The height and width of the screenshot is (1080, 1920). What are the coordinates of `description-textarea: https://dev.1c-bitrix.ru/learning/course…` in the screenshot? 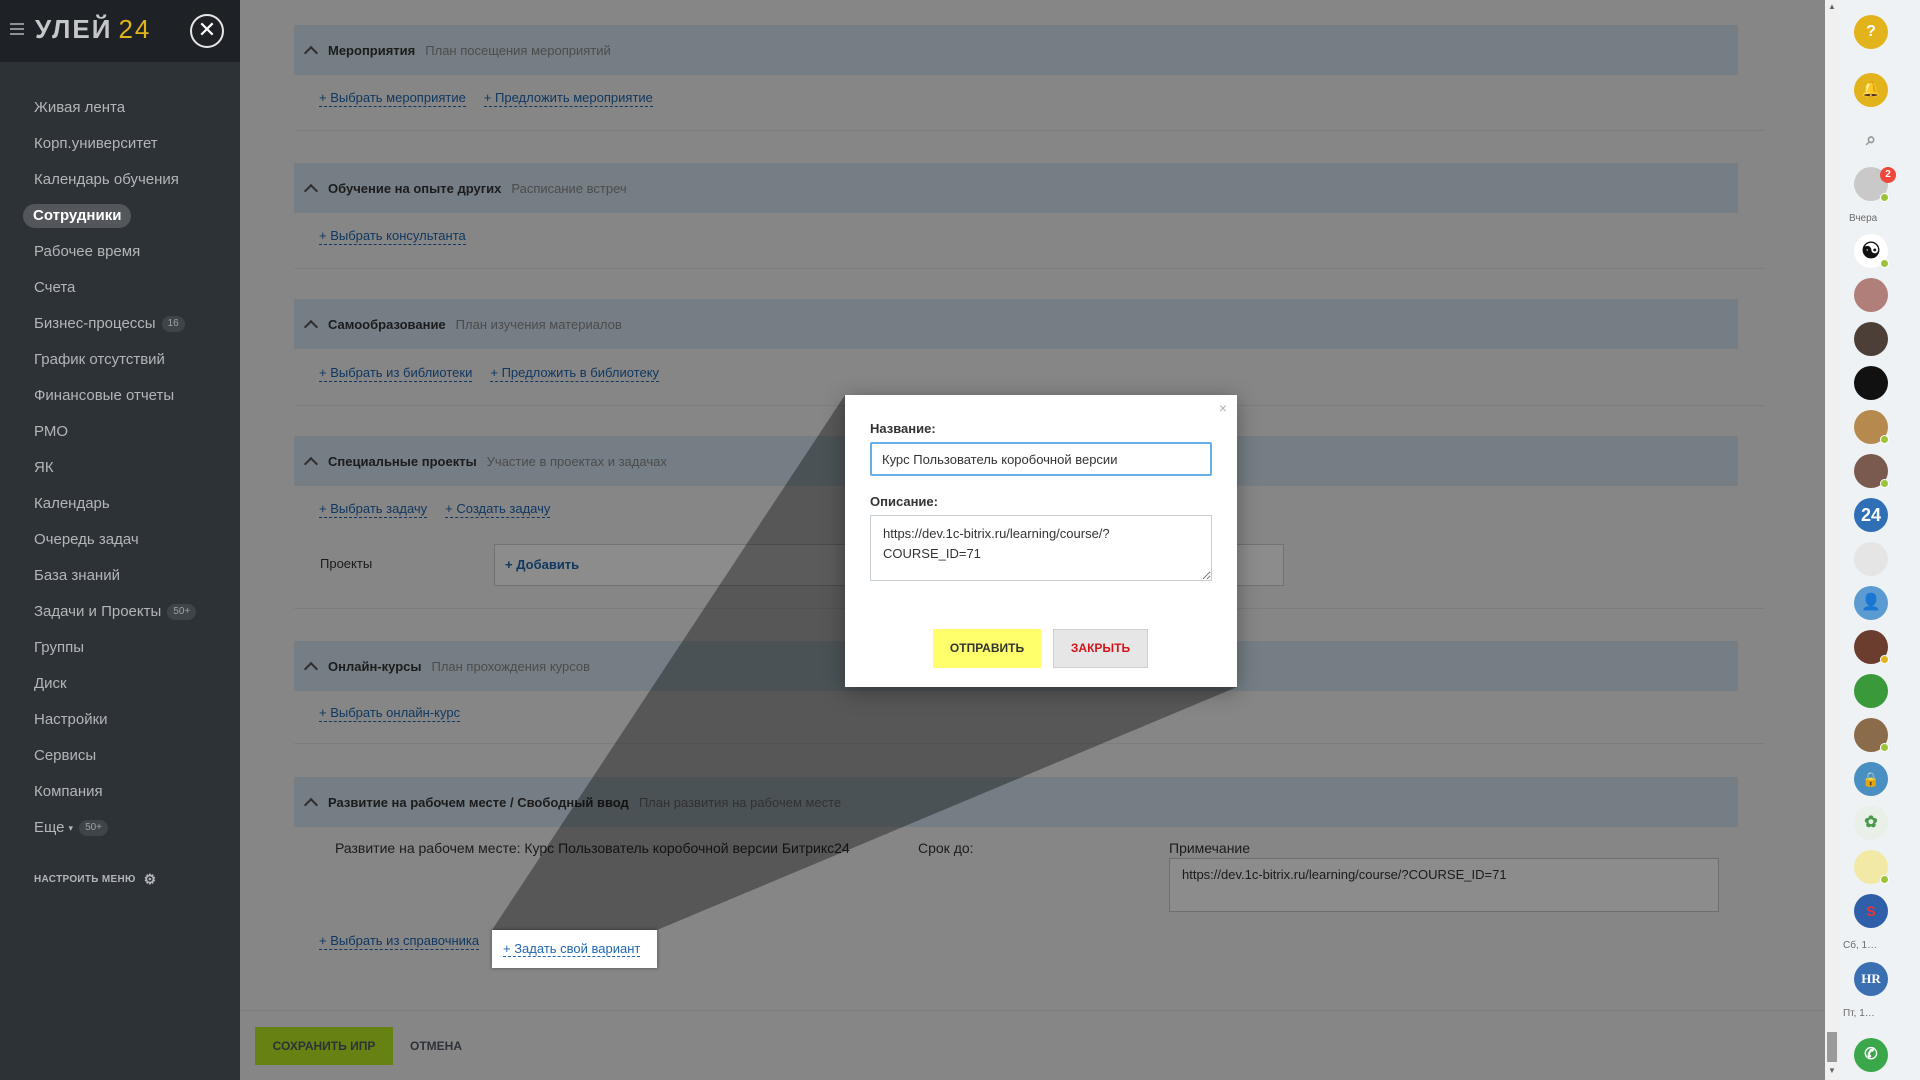 It's located at (1041, 548).